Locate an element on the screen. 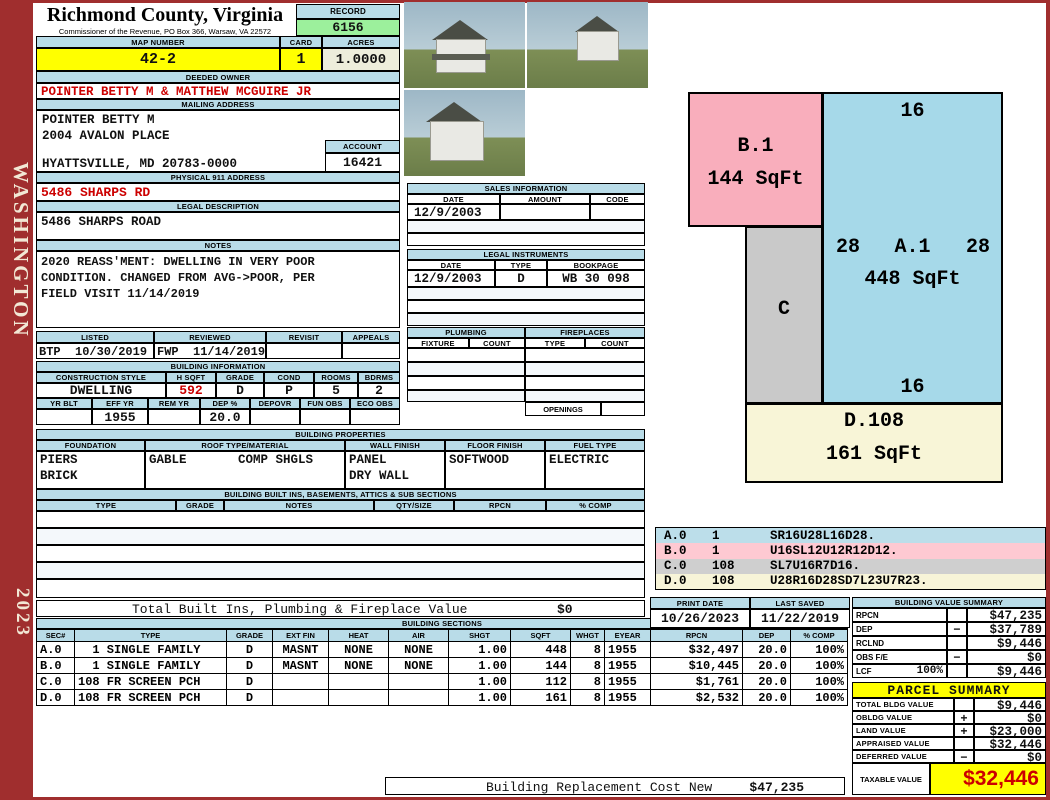  property-photo-side is located at coordinates (587, 45).